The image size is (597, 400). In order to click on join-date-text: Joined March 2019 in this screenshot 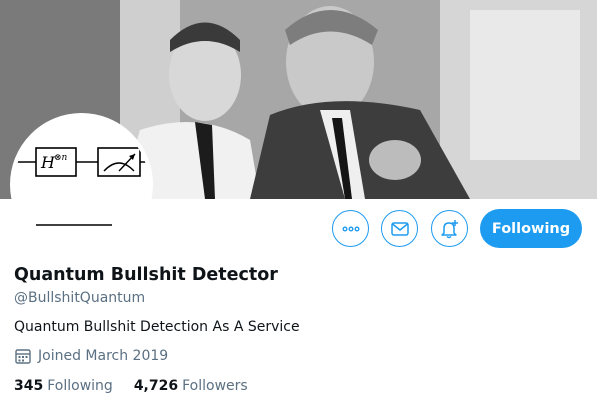, I will do `click(103, 356)`.